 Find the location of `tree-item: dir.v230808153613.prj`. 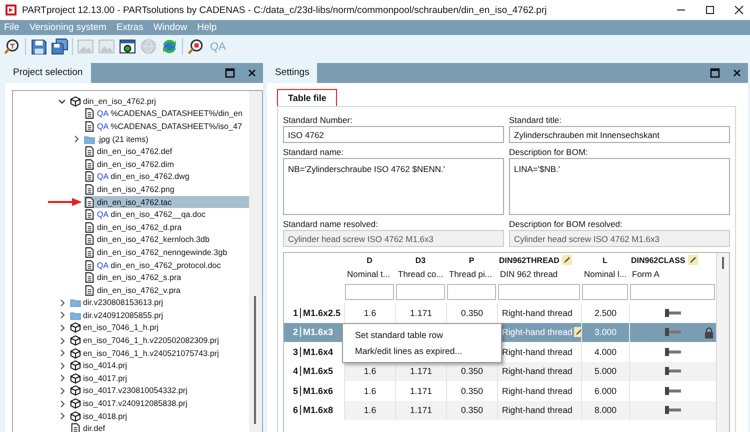

tree-item: dir.v230808153613.prj is located at coordinates (159, 303).